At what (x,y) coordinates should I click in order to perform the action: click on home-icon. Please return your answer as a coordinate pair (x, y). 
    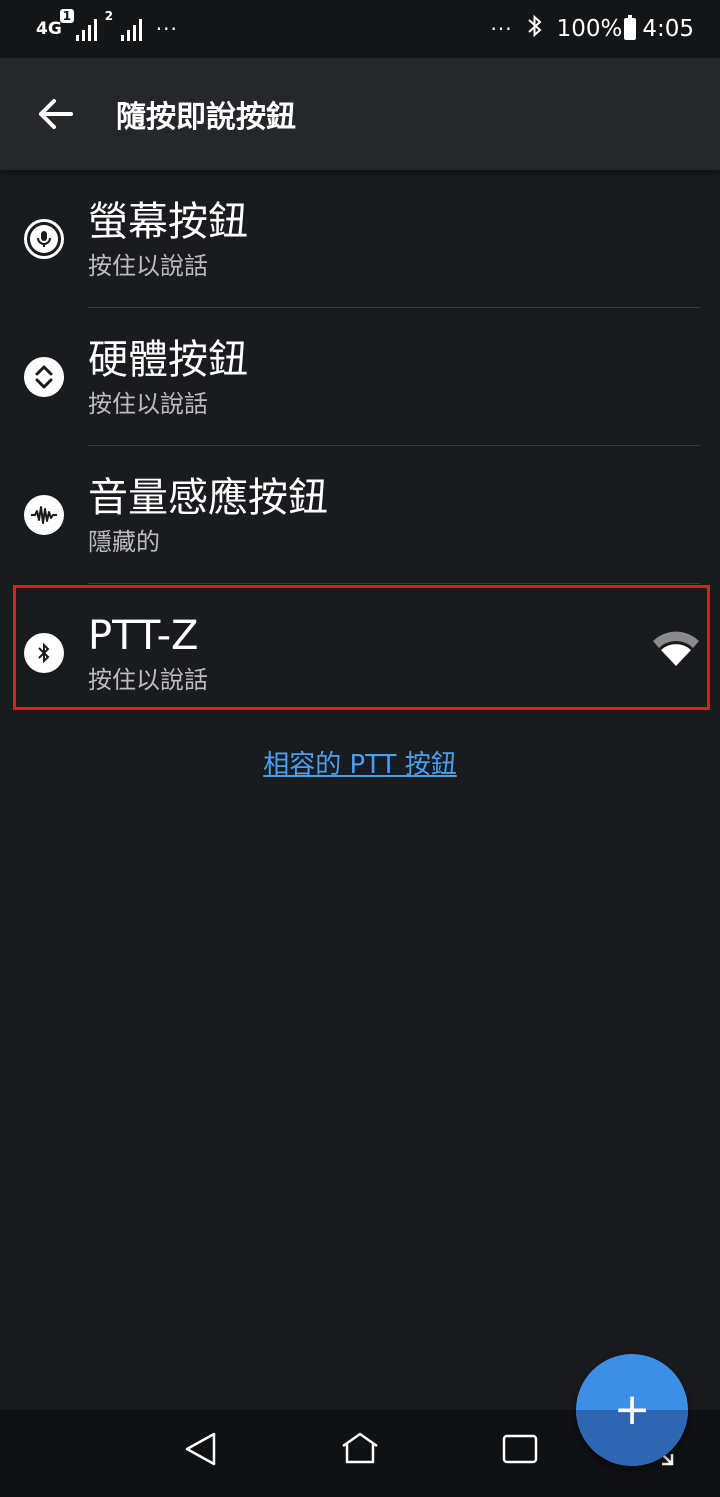
    Looking at the image, I should click on (360, 1448).